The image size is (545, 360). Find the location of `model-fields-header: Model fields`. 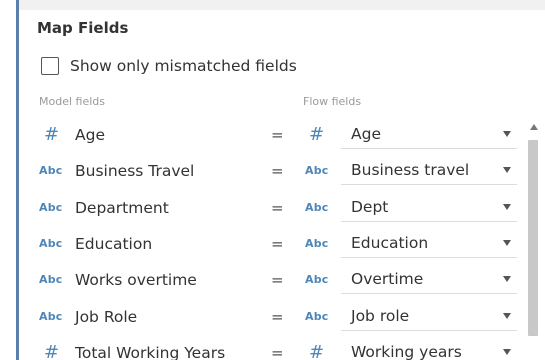

model-fields-header: Model fields is located at coordinates (72, 101).